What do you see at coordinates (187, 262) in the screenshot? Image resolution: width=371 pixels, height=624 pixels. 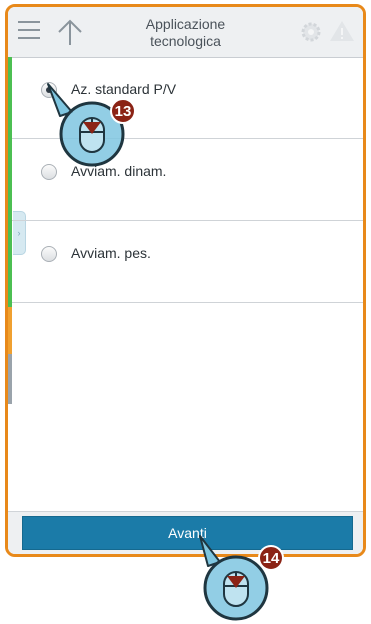 I see `option-avviam-pes: Avviam. pes.` at bounding box center [187, 262].